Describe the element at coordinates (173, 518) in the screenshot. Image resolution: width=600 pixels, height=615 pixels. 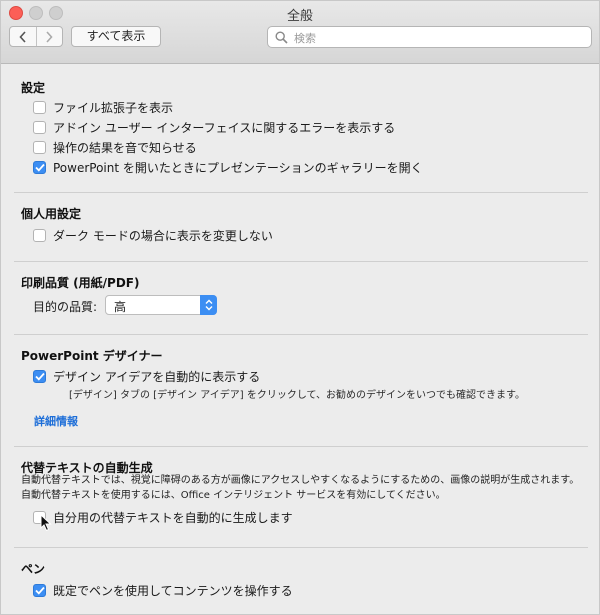
I see `checkbox-label: 自分用の代替テキストを自動的に生成します` at that location.